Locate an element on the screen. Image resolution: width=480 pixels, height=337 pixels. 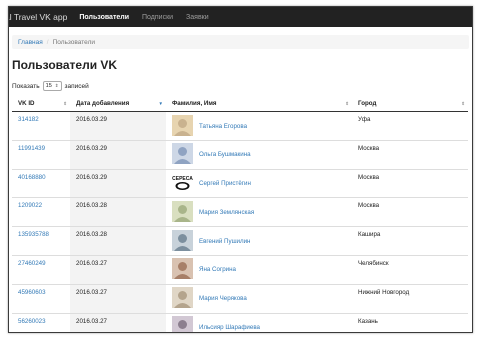
cell-vk-id: 1209022 is located at coordinates (41, 212).